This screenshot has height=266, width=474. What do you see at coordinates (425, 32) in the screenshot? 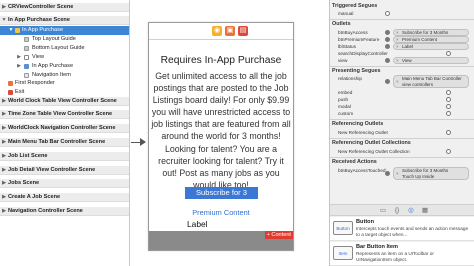
I see `outlet-target-label: Subscribe for 3 Months` at bounding box center [425, 32].